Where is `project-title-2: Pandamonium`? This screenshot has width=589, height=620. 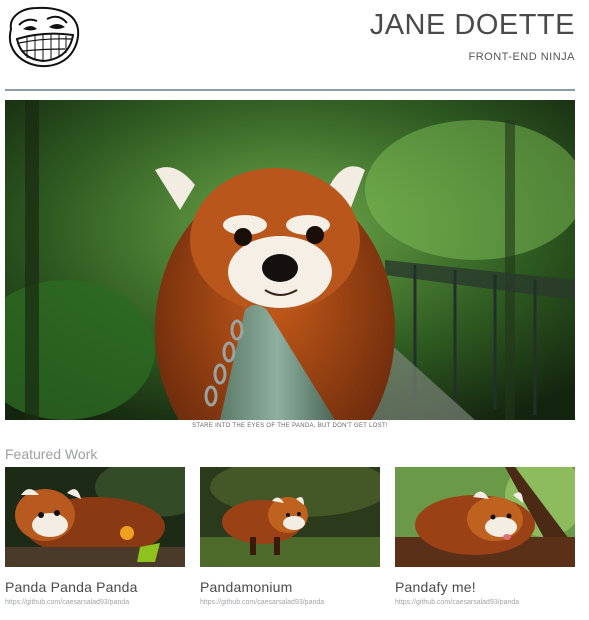 project-title-2: Pandamonium is located at coordinates (290, 587).